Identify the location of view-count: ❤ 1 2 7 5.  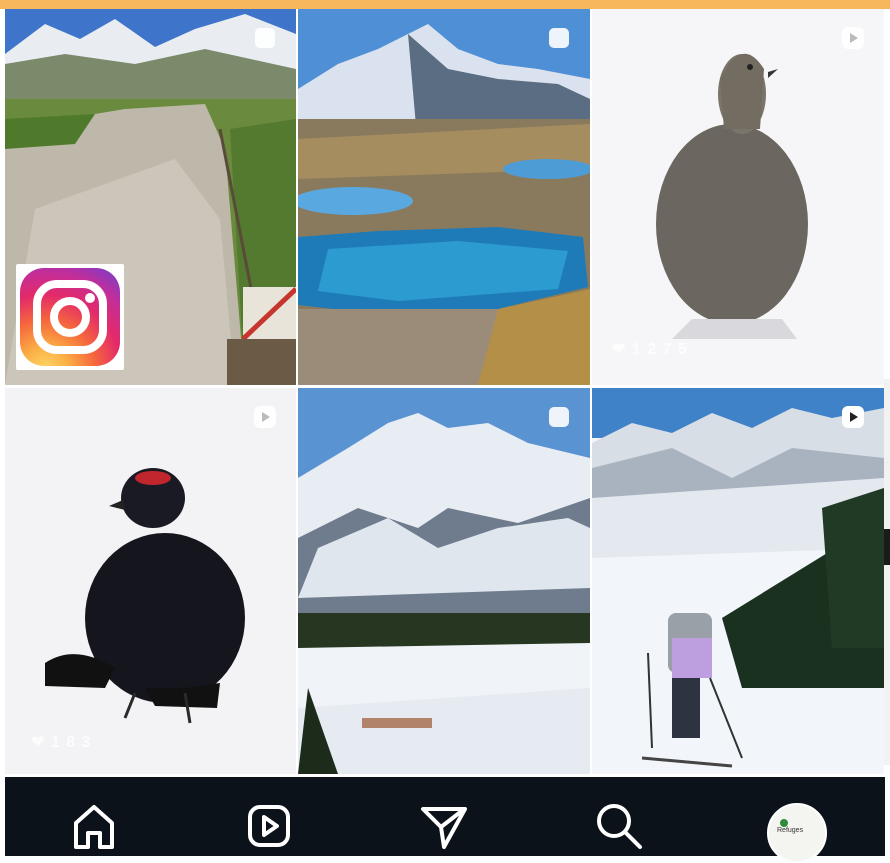
(650, 349).